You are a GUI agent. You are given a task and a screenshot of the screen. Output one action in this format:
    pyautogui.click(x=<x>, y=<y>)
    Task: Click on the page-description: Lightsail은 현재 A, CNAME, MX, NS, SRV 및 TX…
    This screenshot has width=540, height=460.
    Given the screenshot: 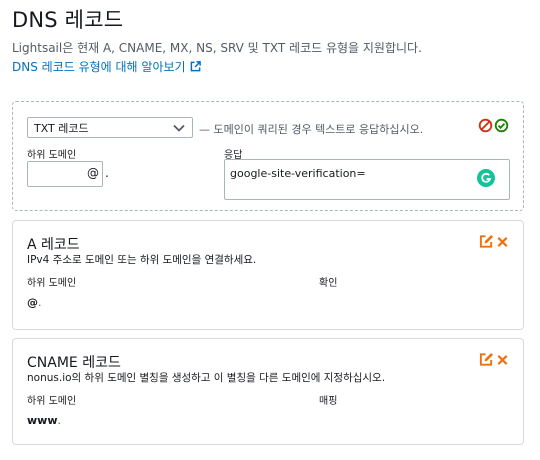 What is the action you would take?
    pyautogui.click(x=217, y=48)
    